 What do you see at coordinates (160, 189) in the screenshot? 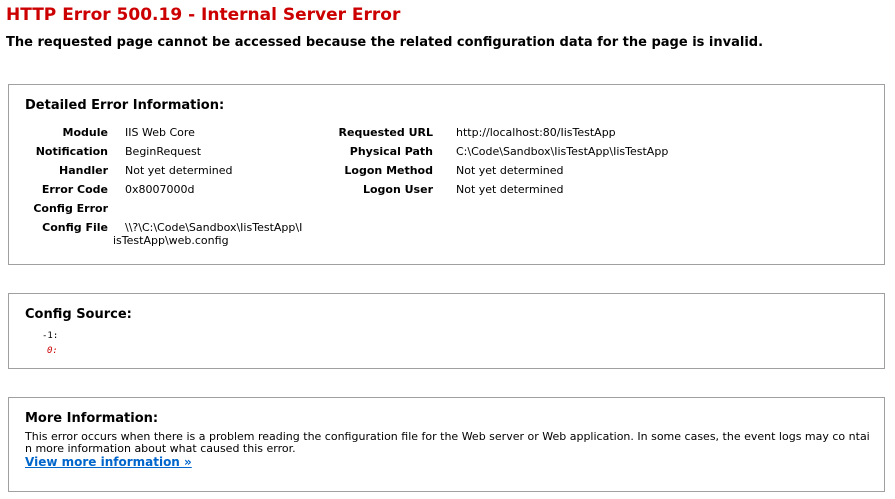
I see `detail-value: 0x8007000d` at bounding box center [160, 189].